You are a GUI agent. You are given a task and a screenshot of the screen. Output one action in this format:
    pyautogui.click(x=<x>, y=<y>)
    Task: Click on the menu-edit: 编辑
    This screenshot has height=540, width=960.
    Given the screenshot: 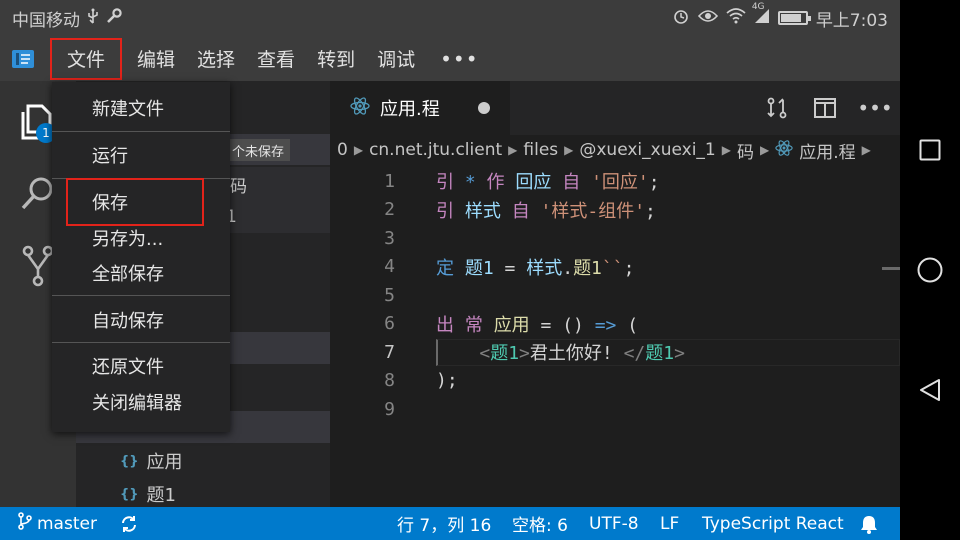 What is the action you would take?
    pyautogui.click(x=156, y=58)
    